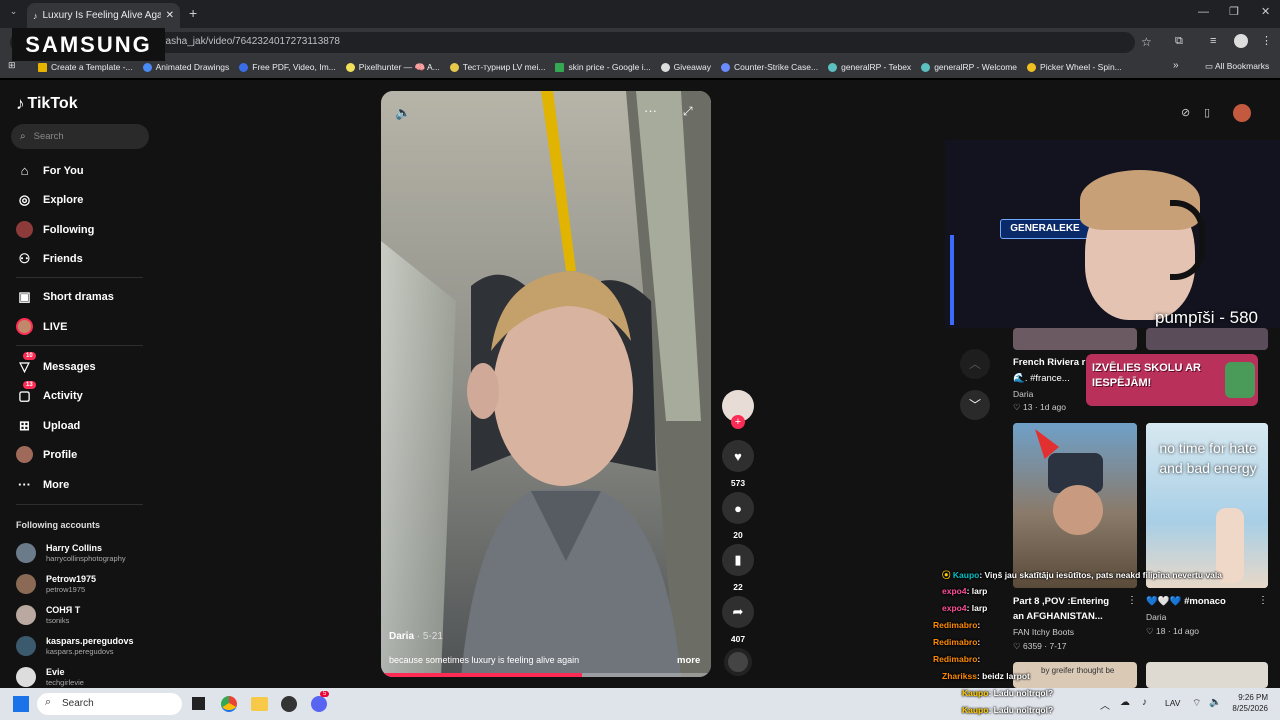  I want to click on obs-icon, so click(289, 704).